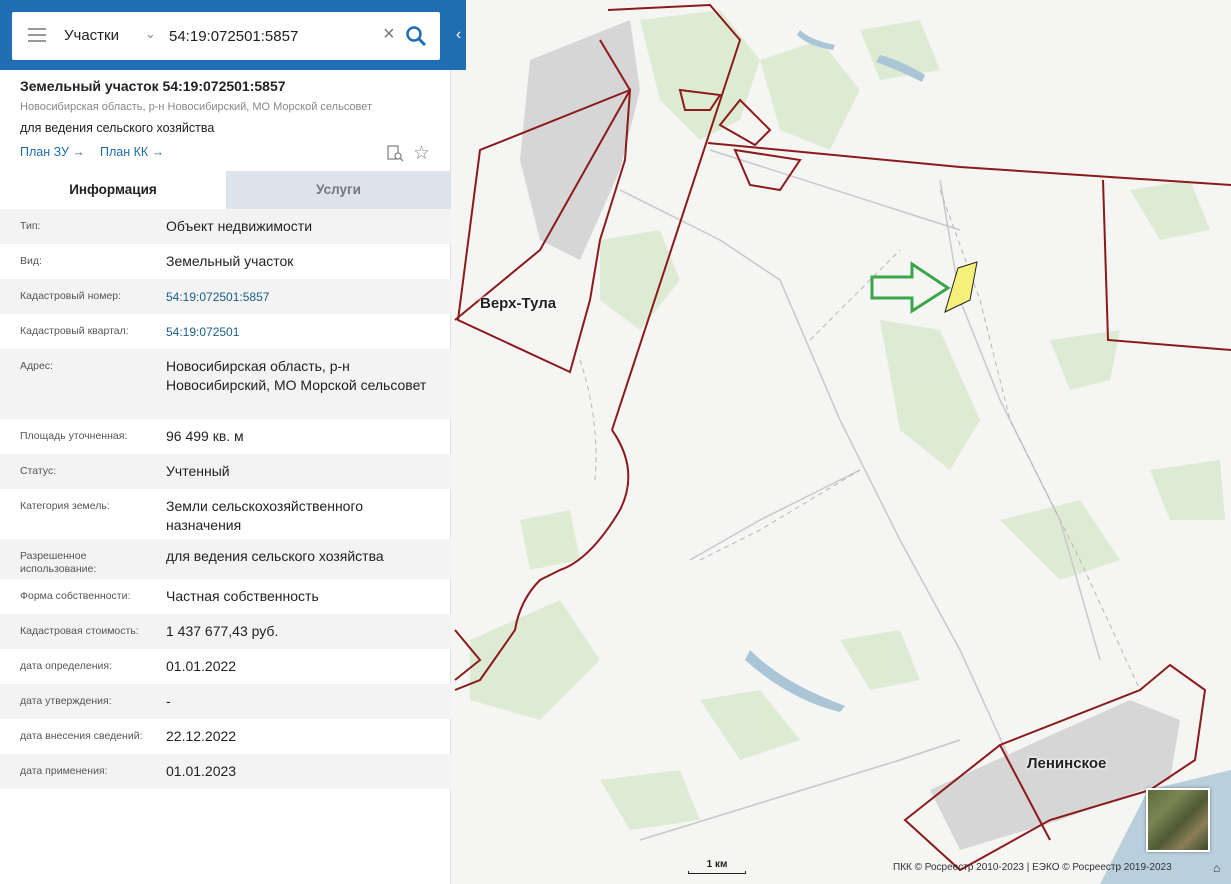  Describe the element at coordinates (205, 436) in the screenshot. I see `attribute-value: 96 499 кв. м` at that location.